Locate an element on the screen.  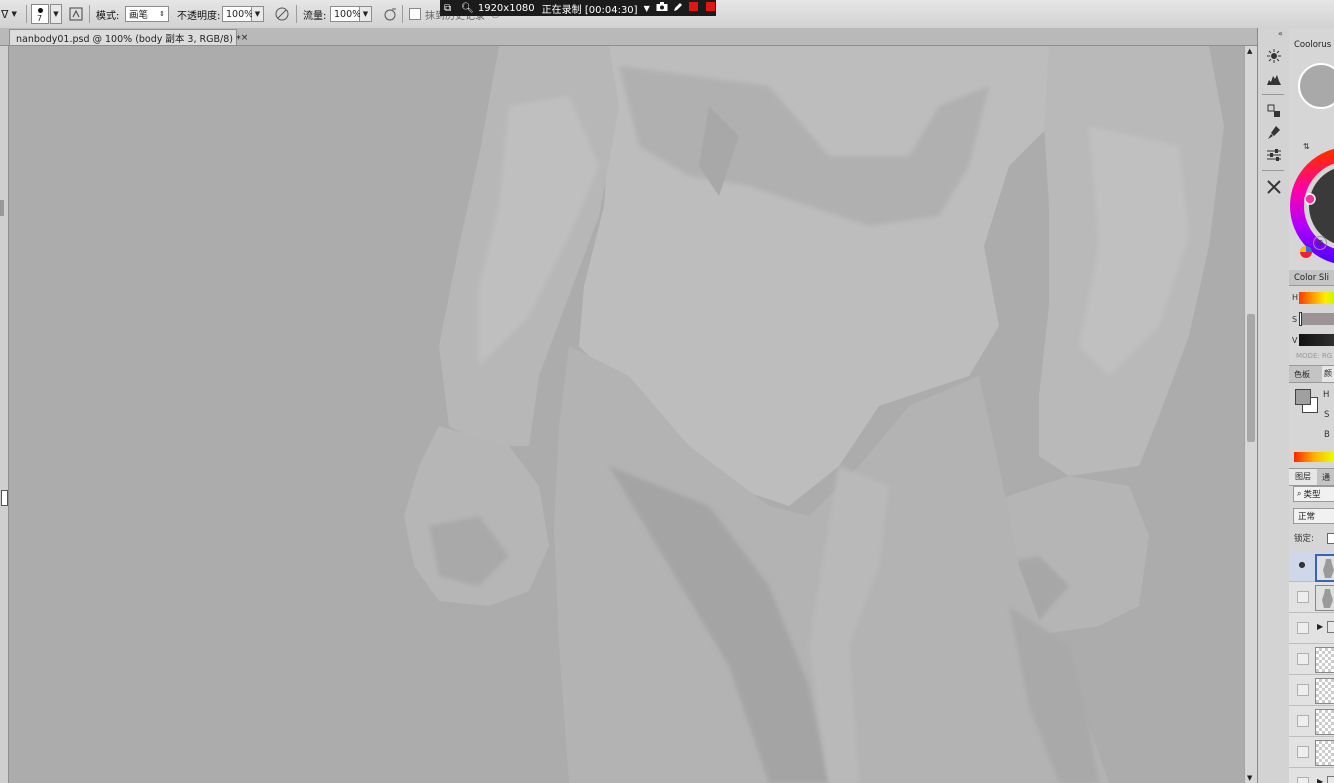
slider-label-v: V is located at coordinates (1295, 340).